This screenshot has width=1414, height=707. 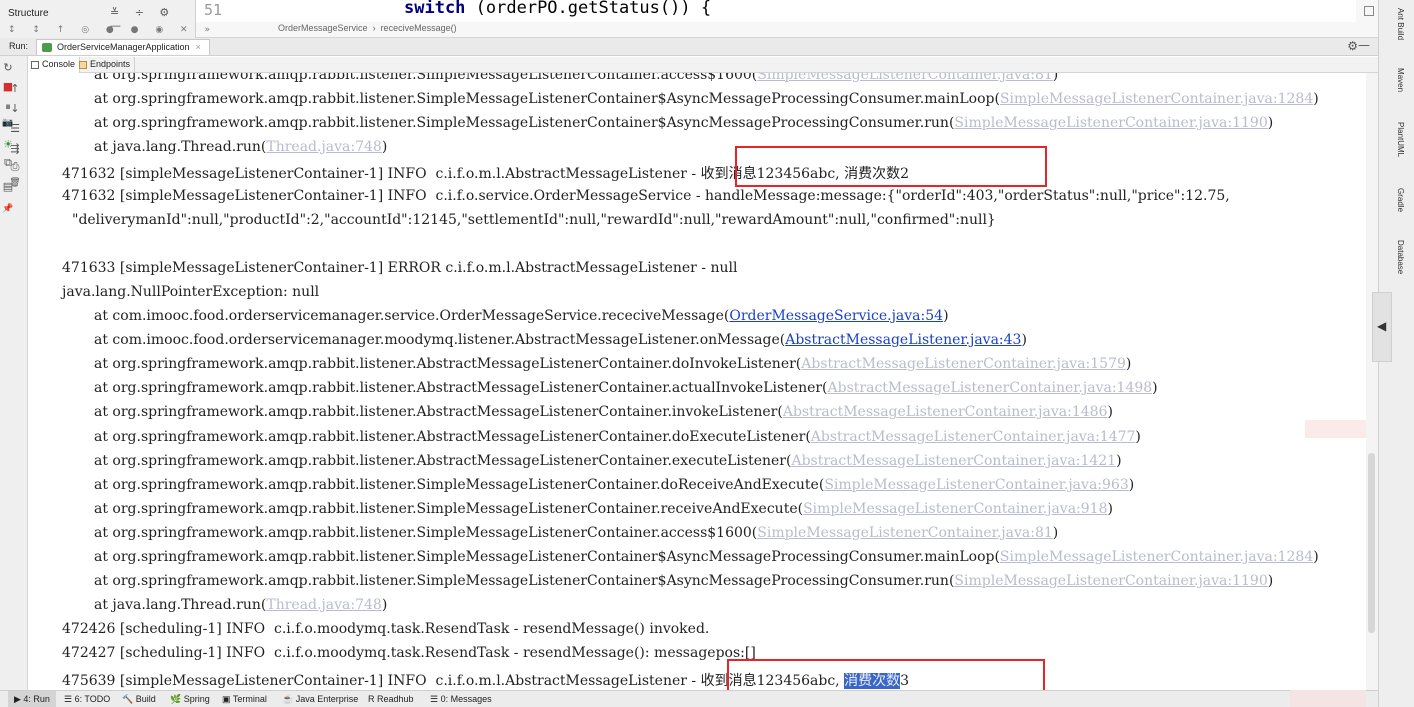 I want to click on code-keyword: switch, so click(x=435, y=9).